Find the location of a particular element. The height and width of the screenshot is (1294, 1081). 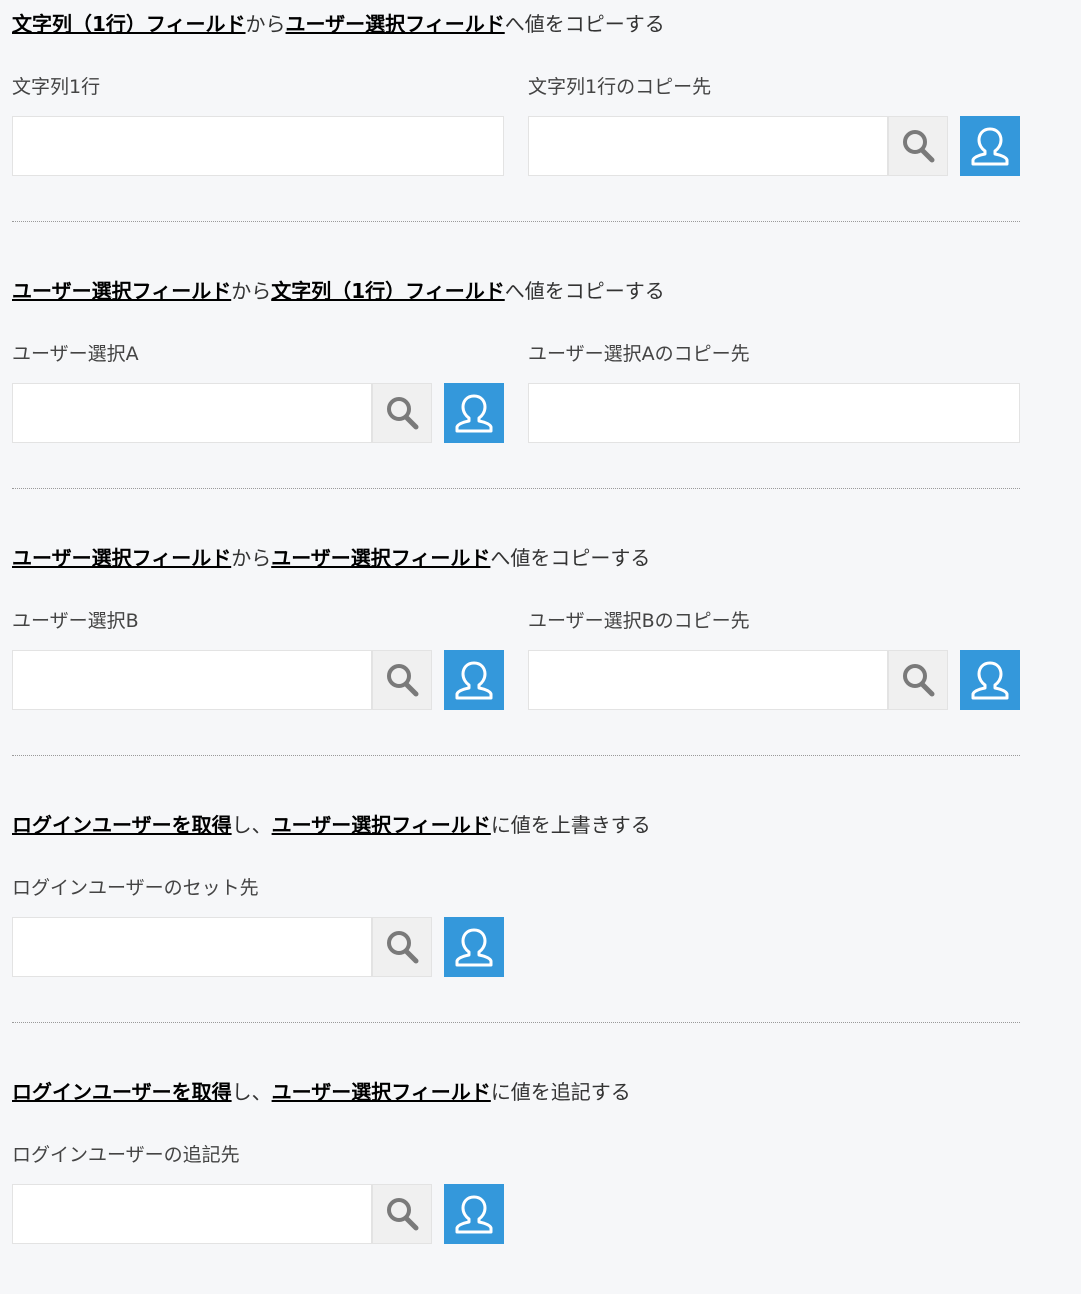

section-heading: ユーザー選択フィールドから文字列（1行）フィールドへ値をコピーする is located at coordinates (338, 291).